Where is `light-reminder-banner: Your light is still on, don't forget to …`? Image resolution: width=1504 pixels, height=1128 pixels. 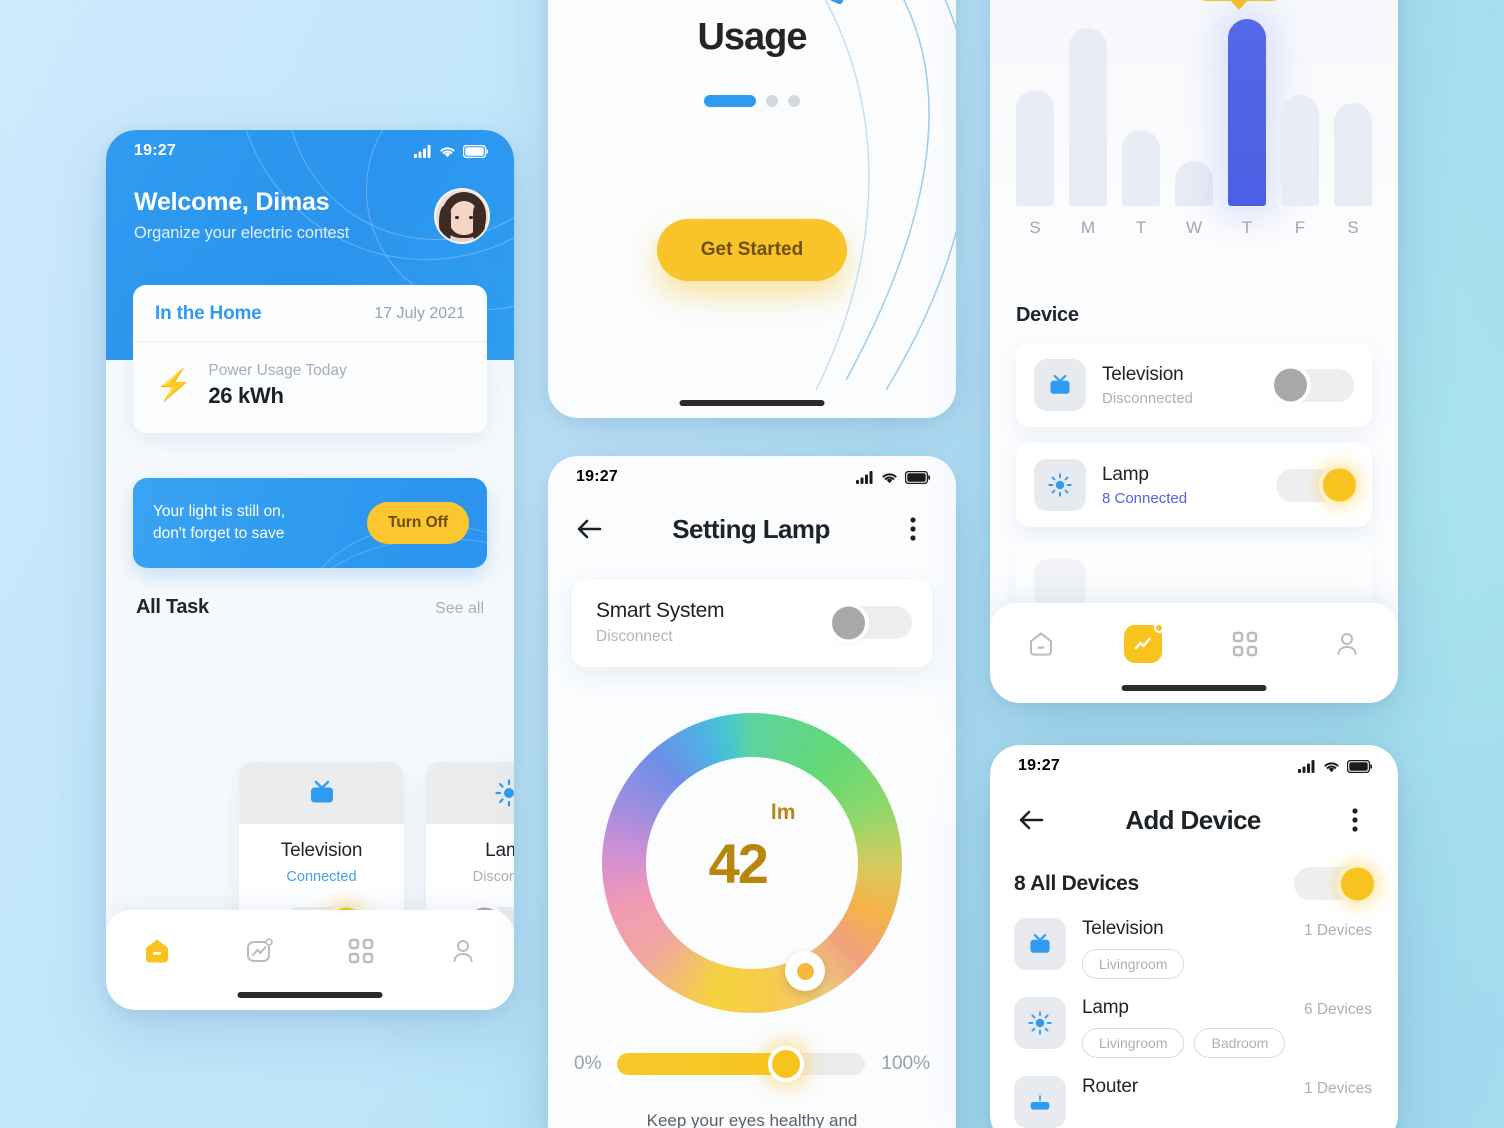 light-reminder-banner: Your light is still on, don't forget to … is located at coordinates (310, 523).